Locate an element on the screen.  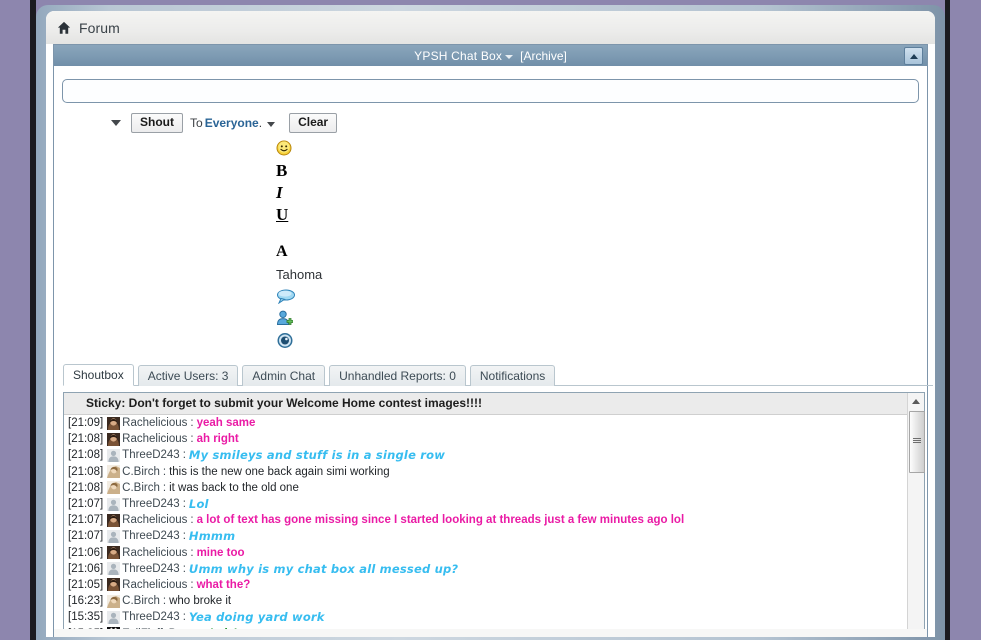
home-icon is located at coordinates (64, 28).